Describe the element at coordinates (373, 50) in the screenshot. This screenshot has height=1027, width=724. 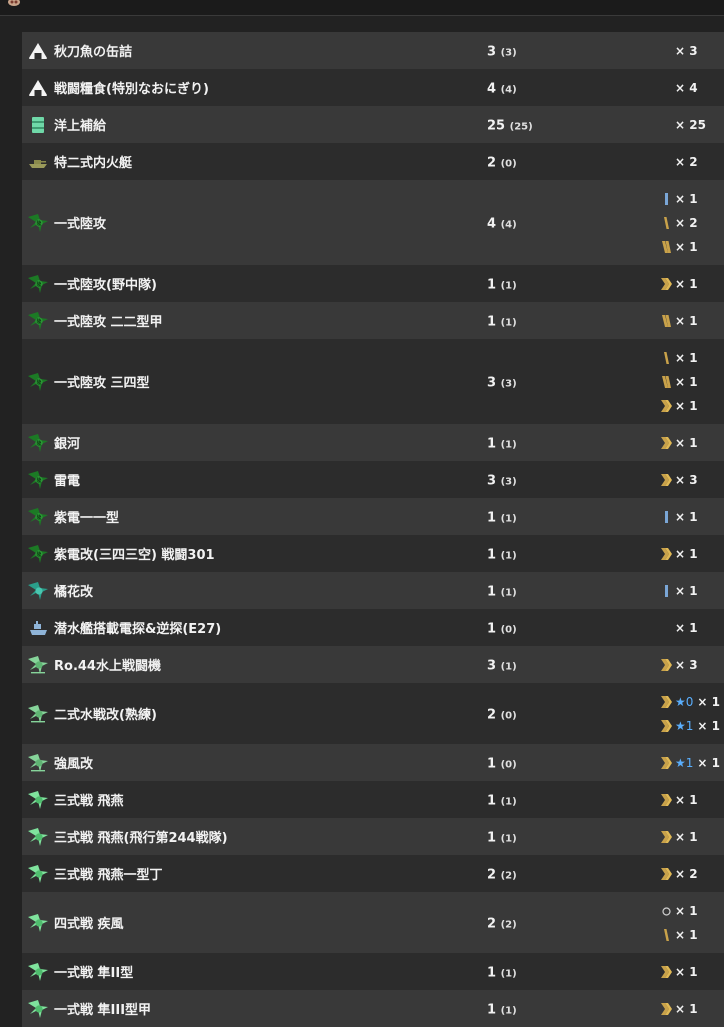
I see `table-row: 秋刀魚の缶詰 3 (3) × 3` at that location.